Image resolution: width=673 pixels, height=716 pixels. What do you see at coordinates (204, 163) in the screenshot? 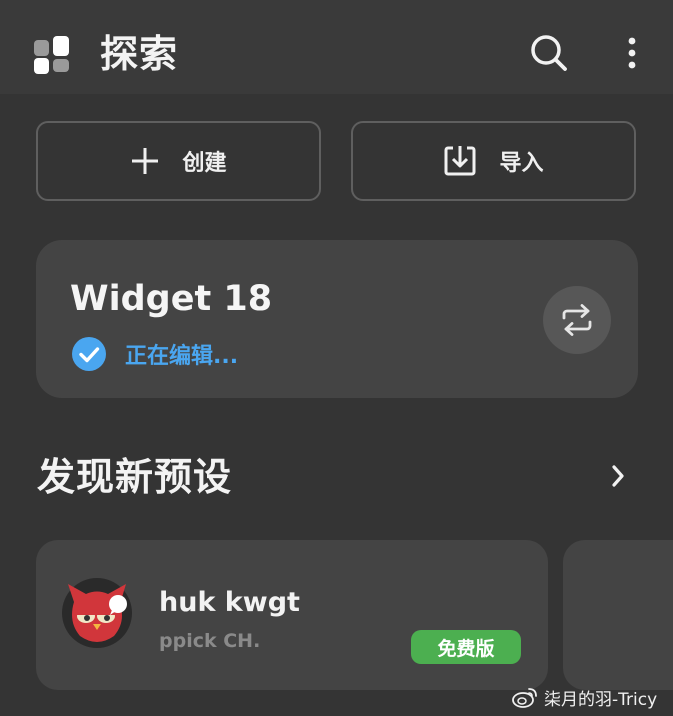
I see `create-label: 创建` at bounding box center [204, 163].